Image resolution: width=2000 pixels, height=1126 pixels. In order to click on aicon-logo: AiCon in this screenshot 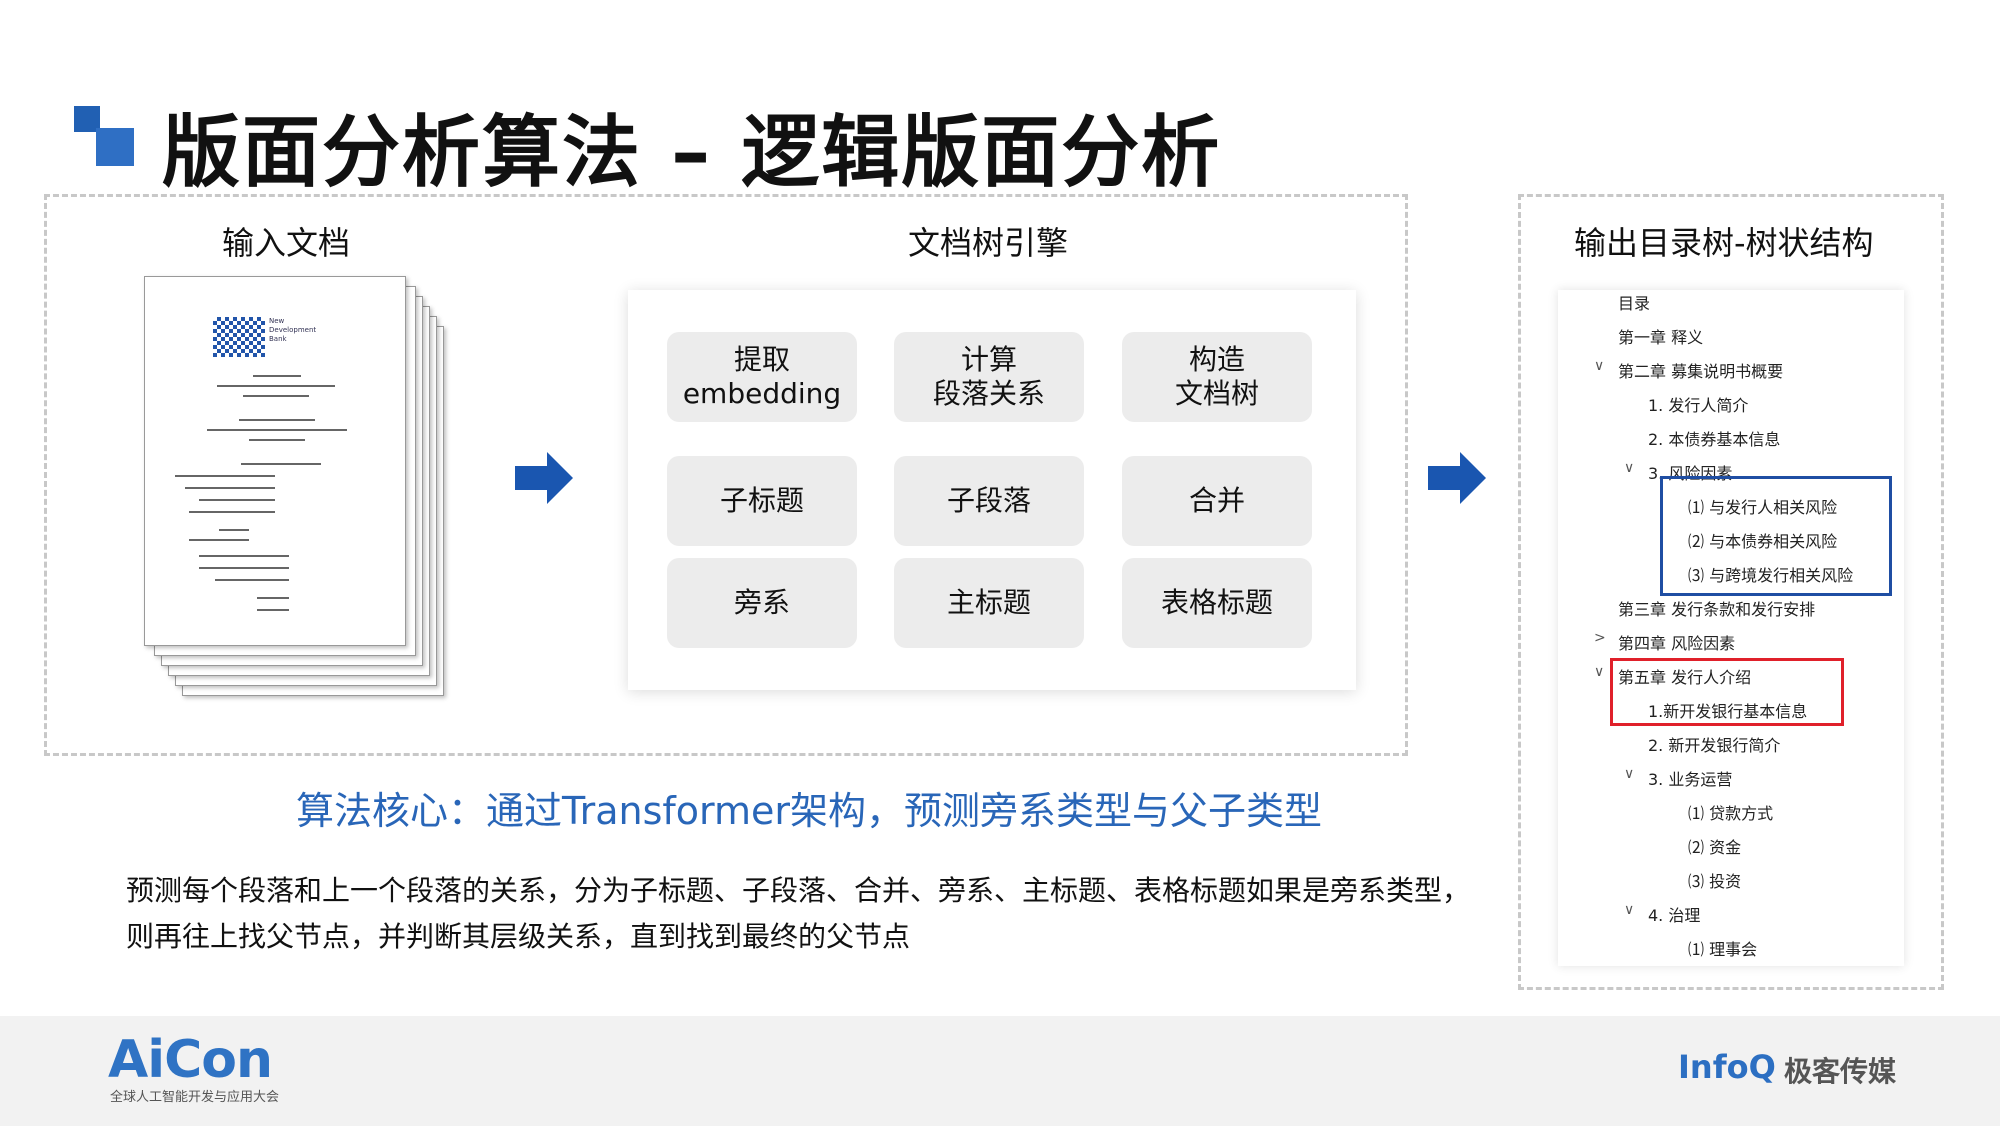, I will do `click(190, 1060)`.